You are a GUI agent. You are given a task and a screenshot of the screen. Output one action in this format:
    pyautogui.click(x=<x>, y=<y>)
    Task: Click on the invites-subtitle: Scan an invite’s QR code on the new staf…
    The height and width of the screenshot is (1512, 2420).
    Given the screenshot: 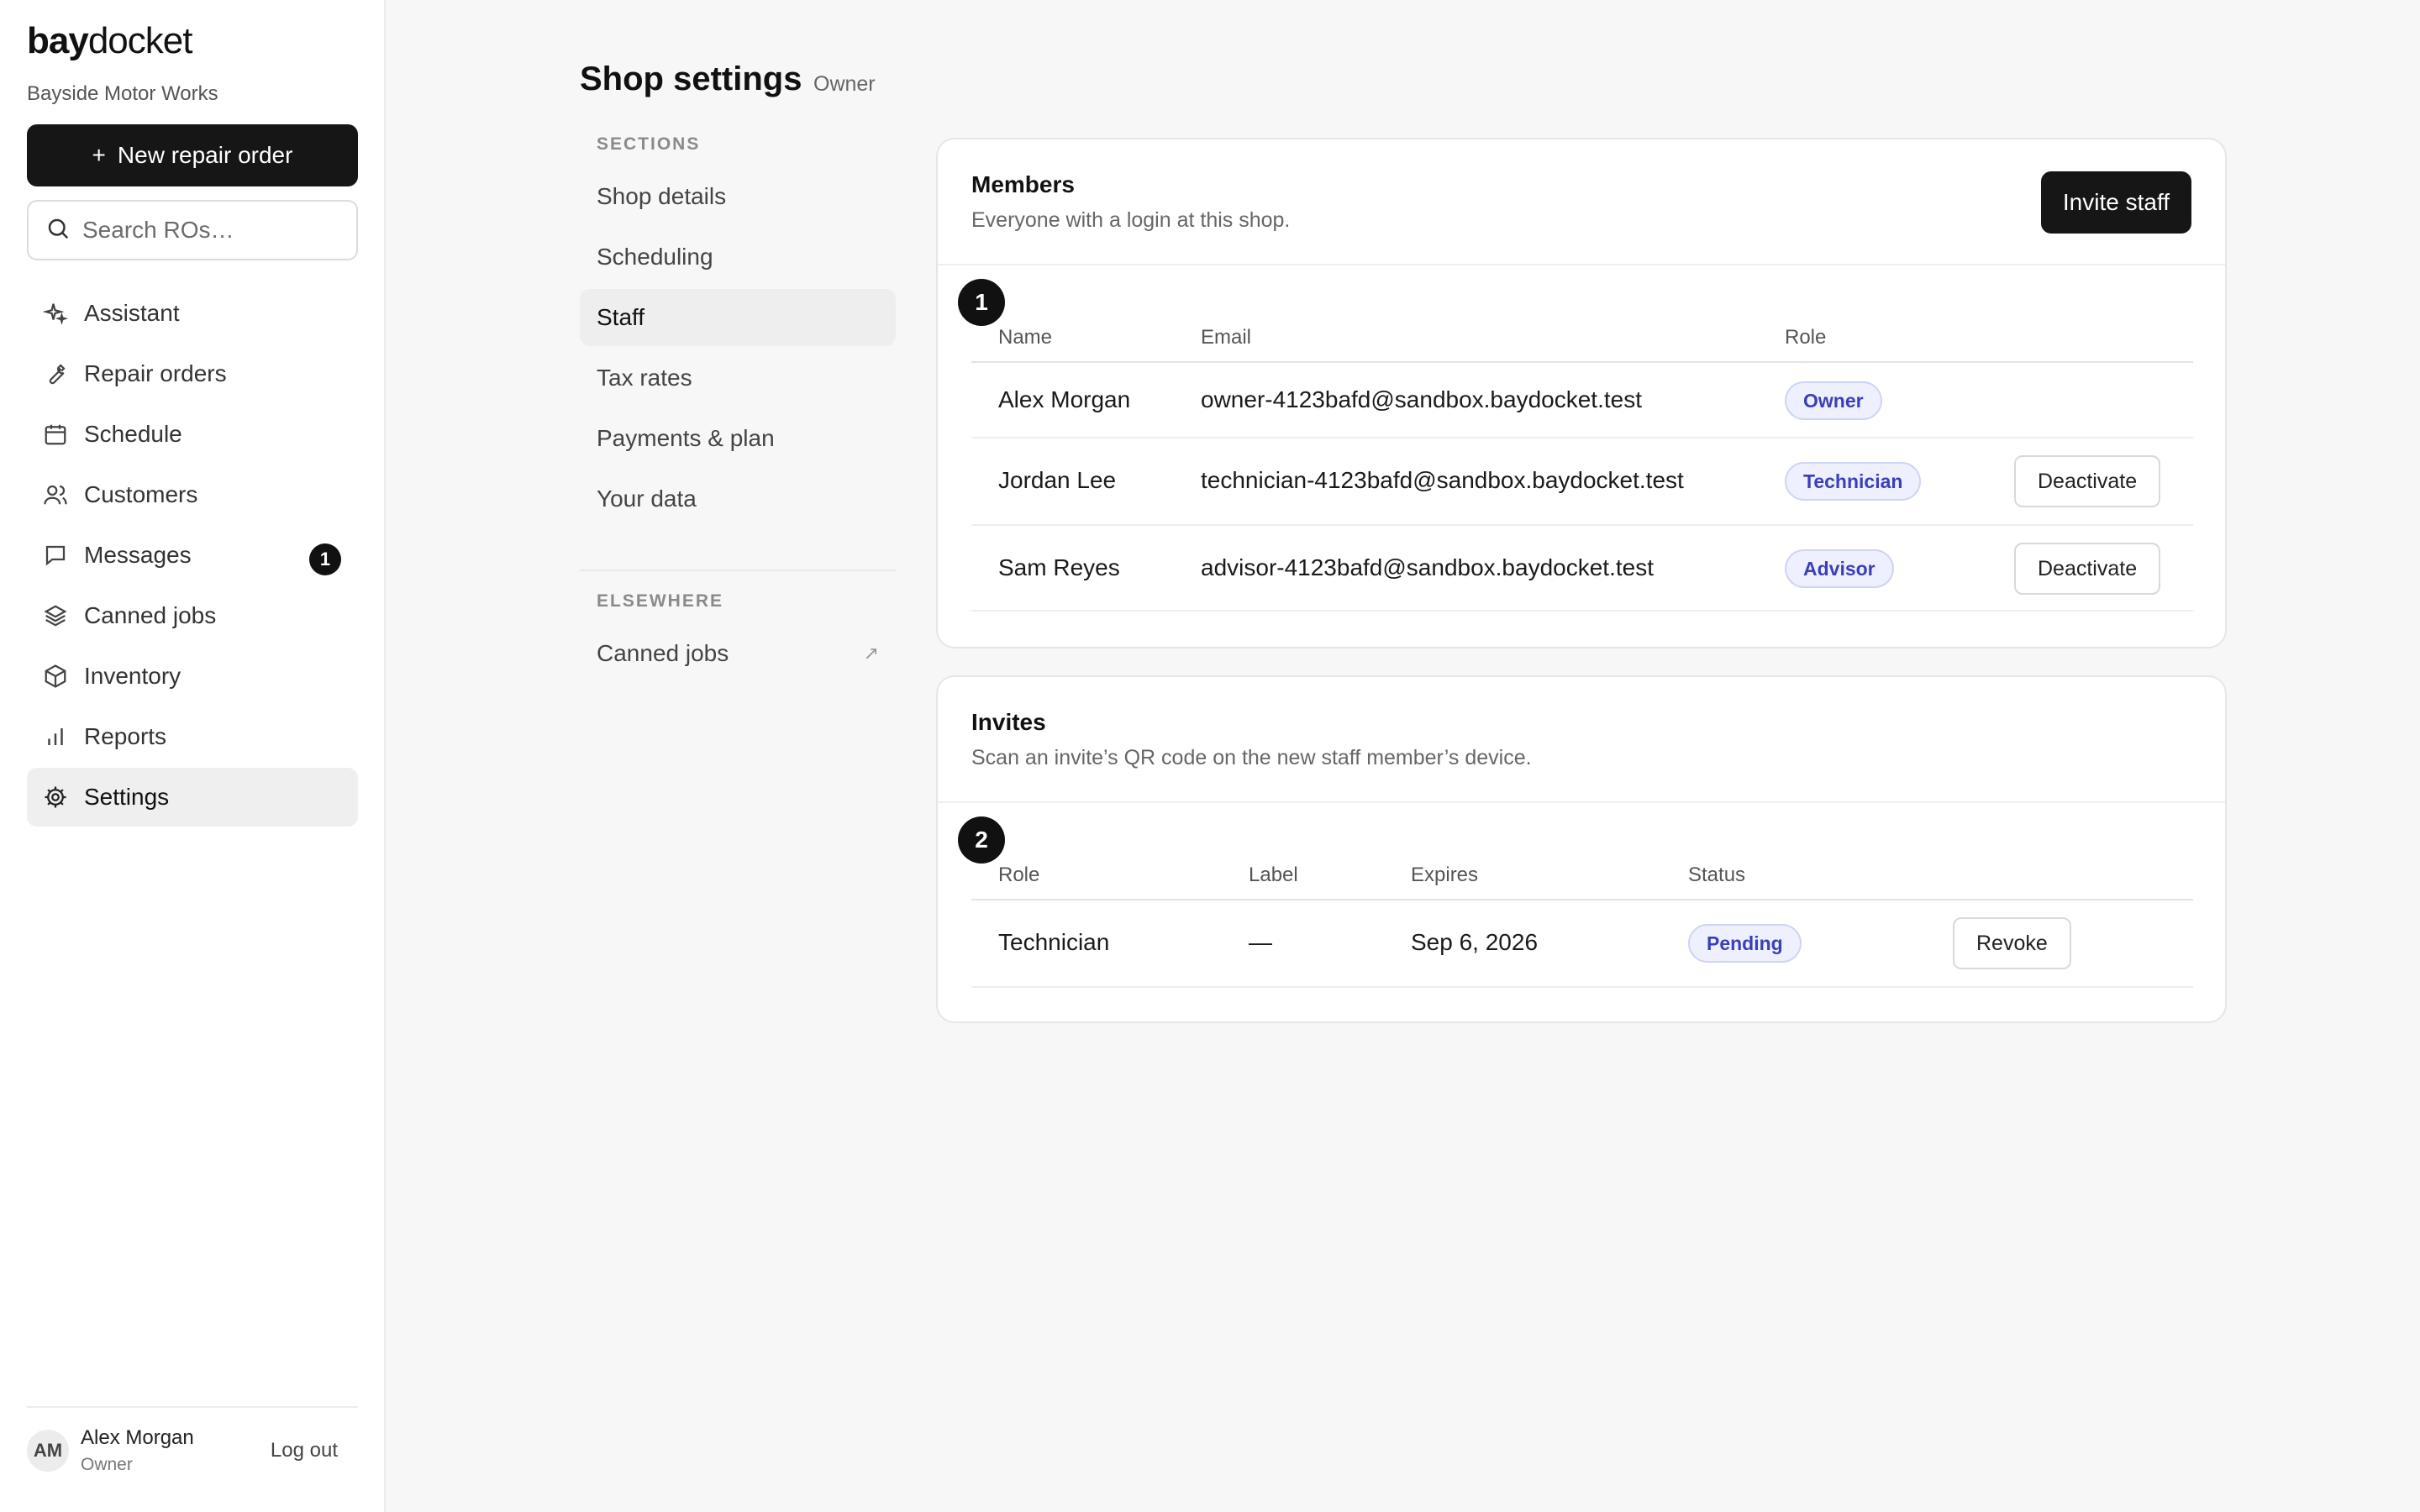 What is the action you would take?
    pyautogui.click(x=1252, y=757)
    